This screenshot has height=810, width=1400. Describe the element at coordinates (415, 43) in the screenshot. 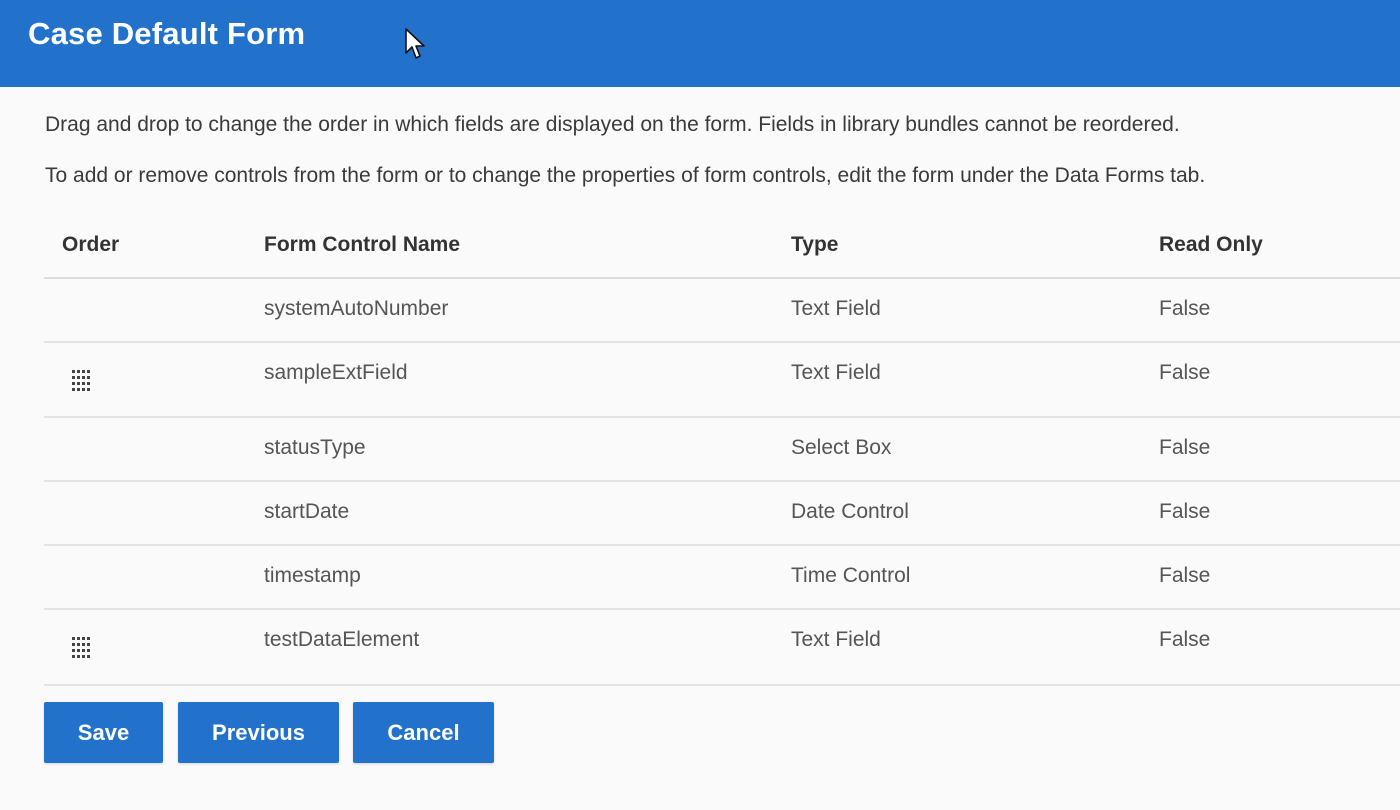

I see `mouse-pointer-icon` at that location.